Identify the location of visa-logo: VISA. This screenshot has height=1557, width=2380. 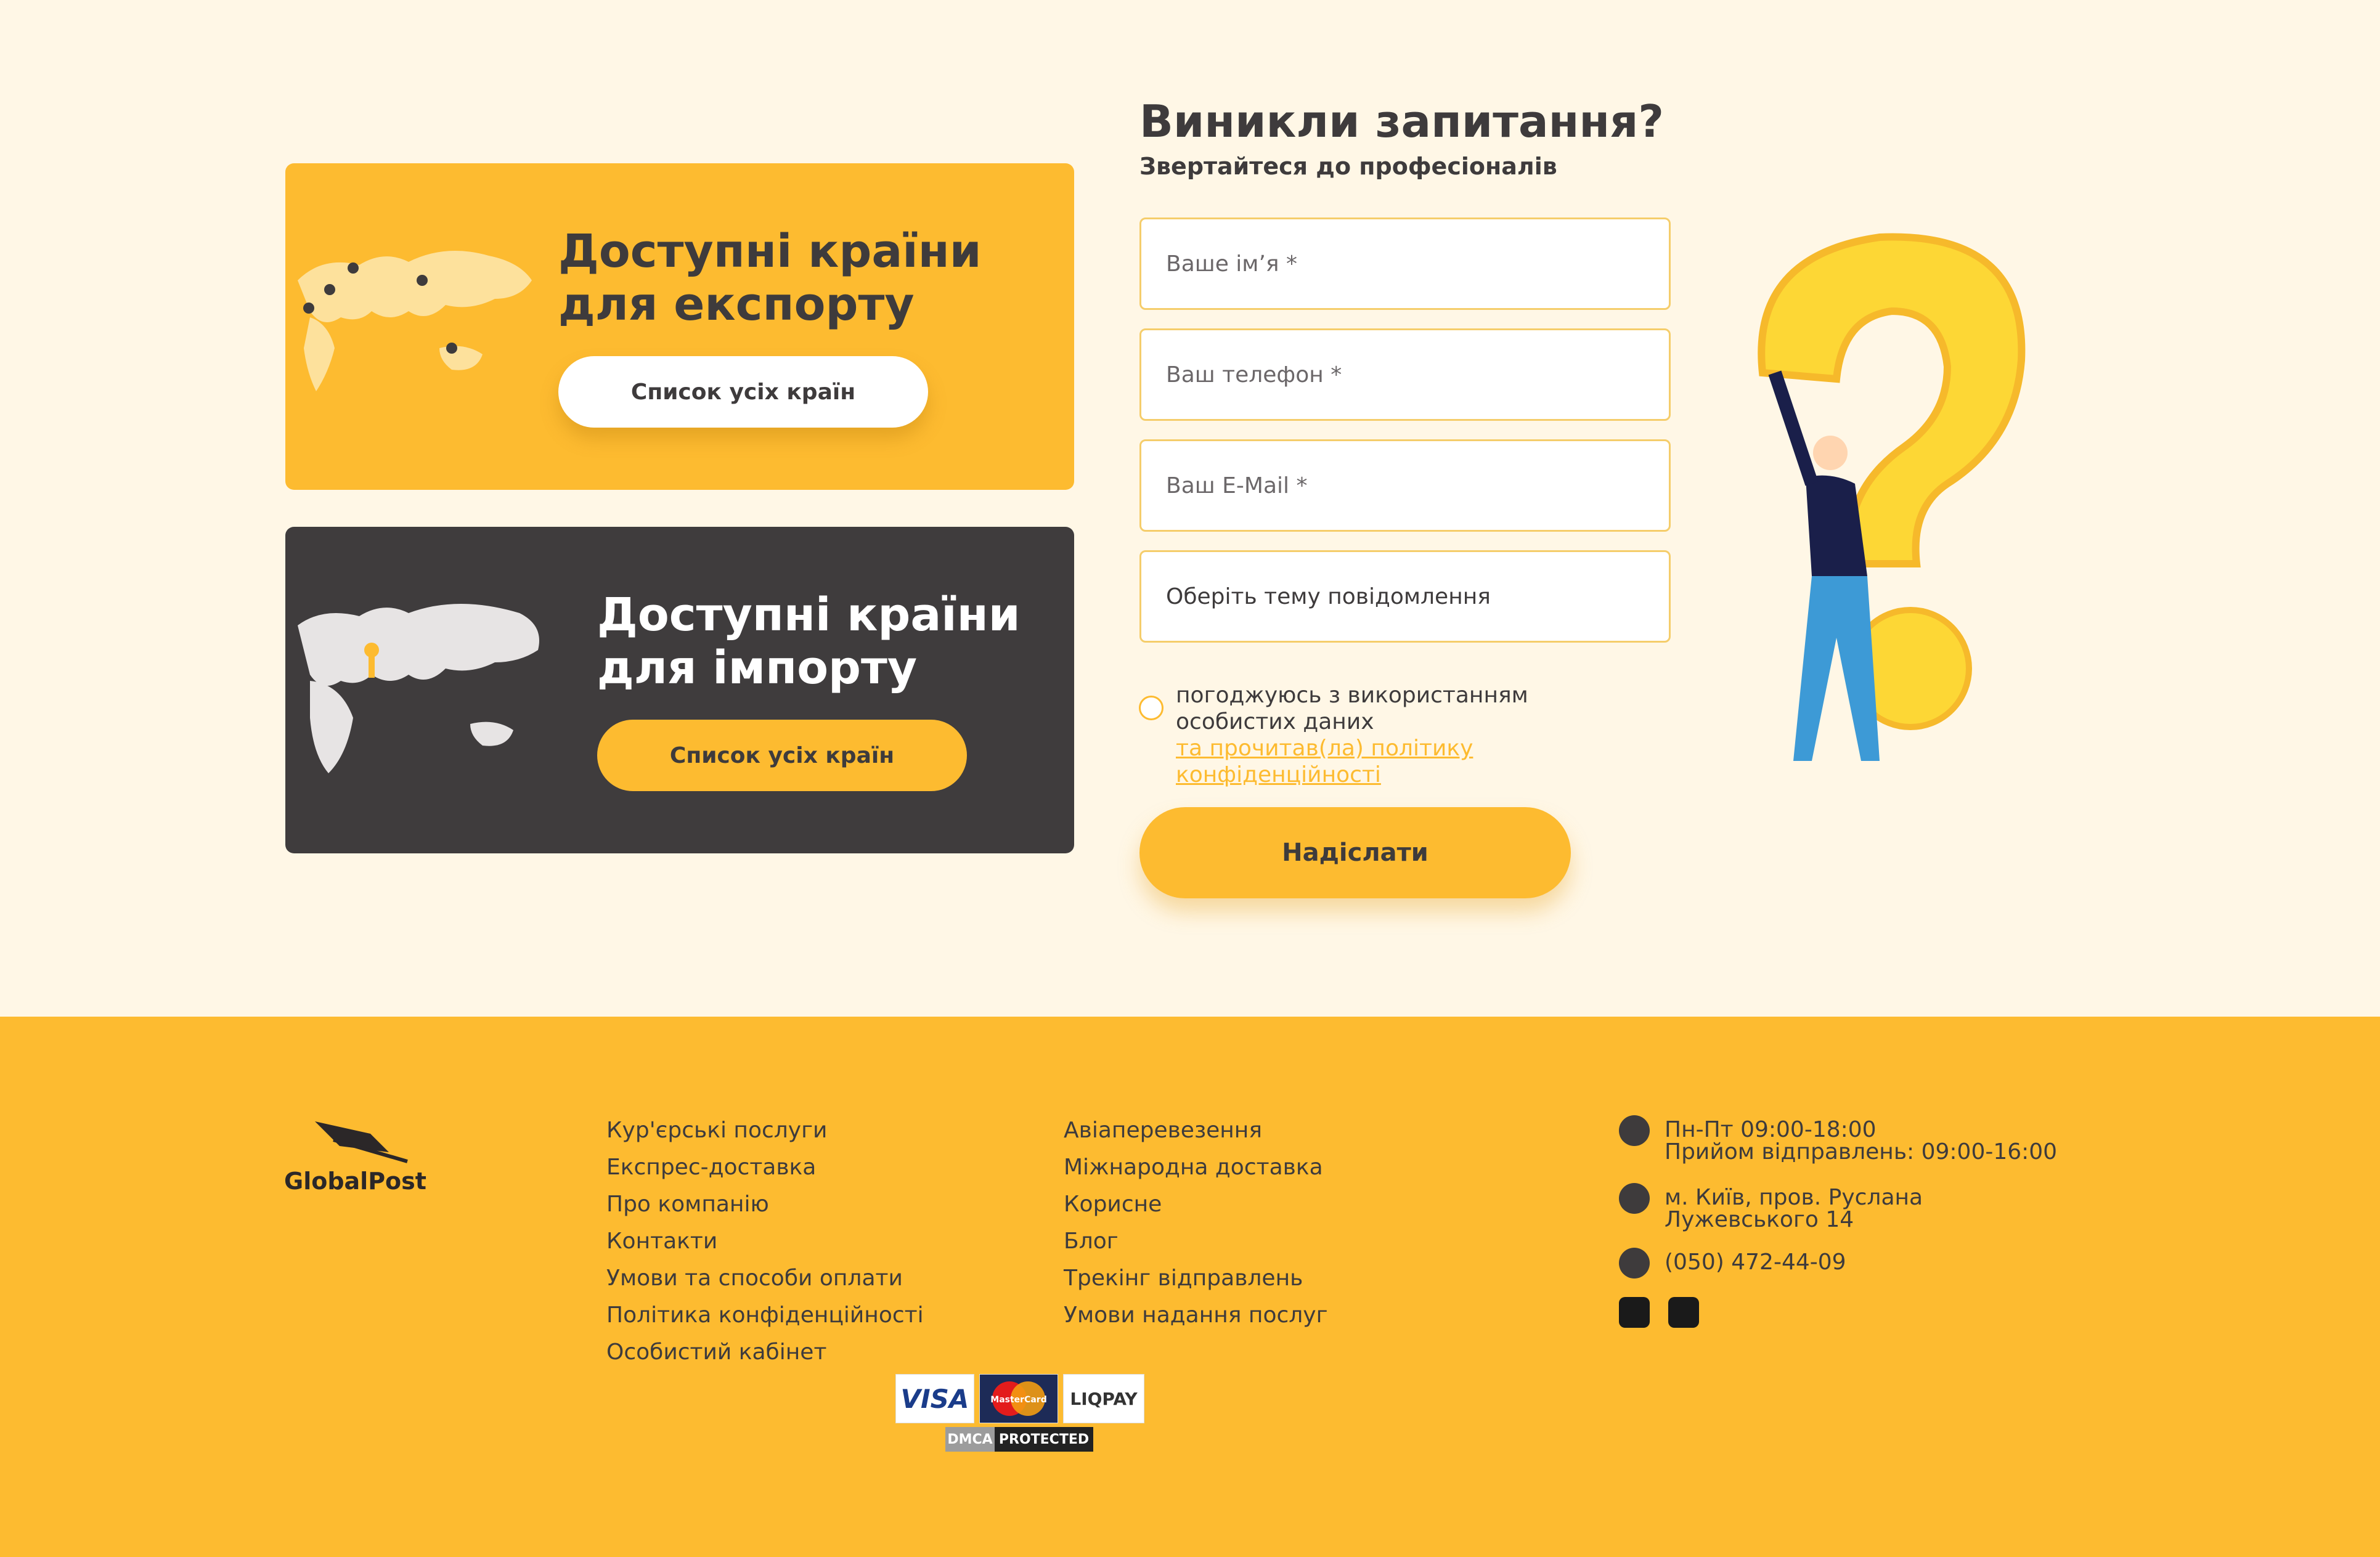
(934, 1398).